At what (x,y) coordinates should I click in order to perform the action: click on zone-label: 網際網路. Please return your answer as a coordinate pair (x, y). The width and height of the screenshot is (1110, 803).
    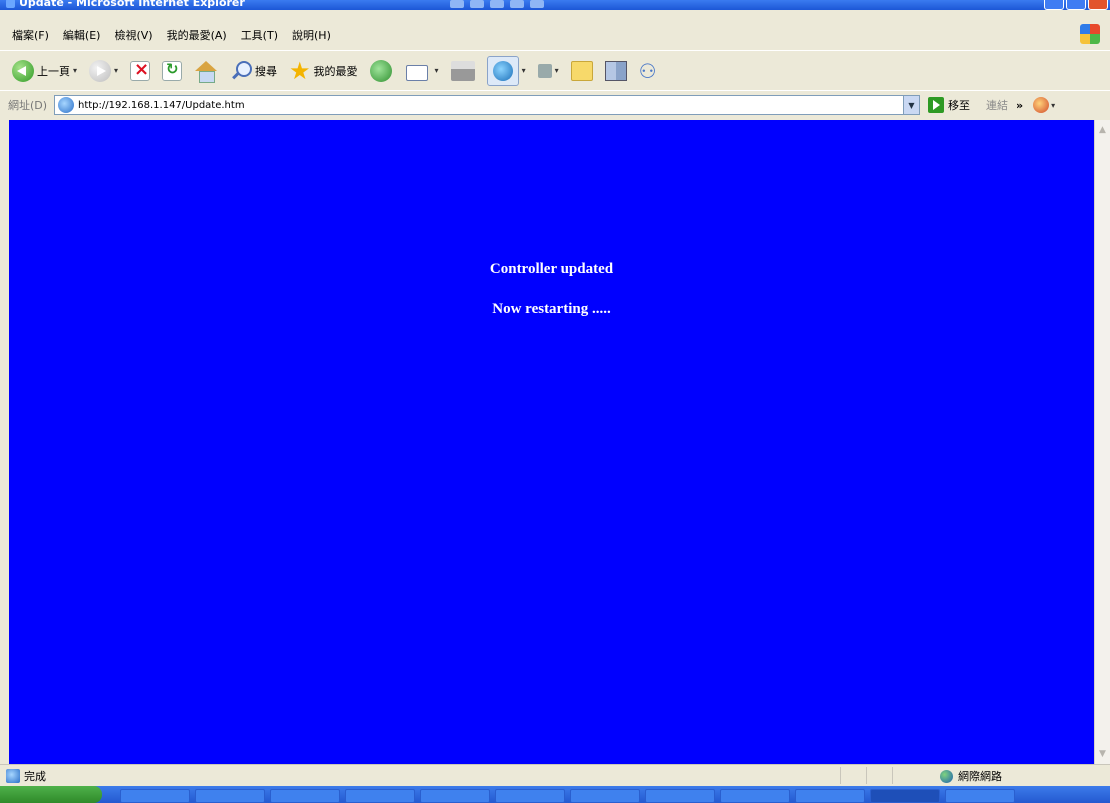
    Looking at the image, I should click on (980, 776).